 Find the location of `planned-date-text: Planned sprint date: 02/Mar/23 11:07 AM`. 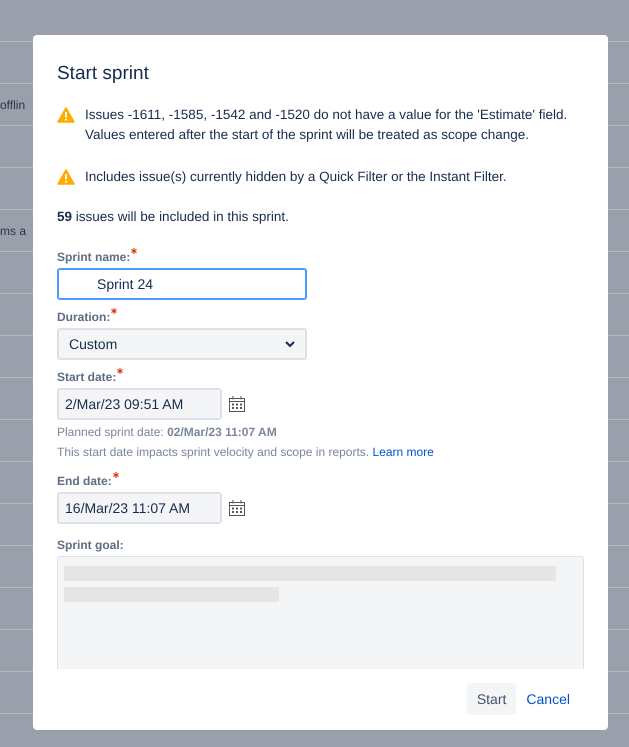

planned-date-text: Planned sprint date: 02/Mar/23 11:07 AM is located at coordinates (167, 432).